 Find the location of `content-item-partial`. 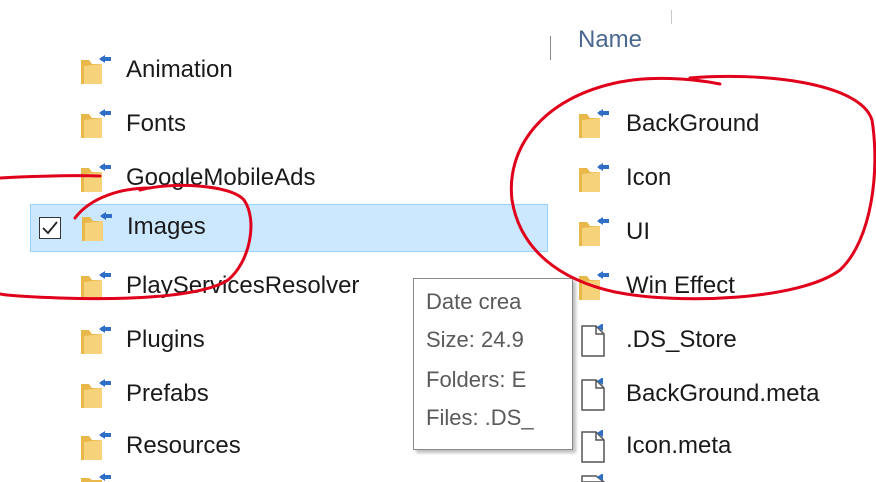

content-item-partial is located at coordinates (712, 478).